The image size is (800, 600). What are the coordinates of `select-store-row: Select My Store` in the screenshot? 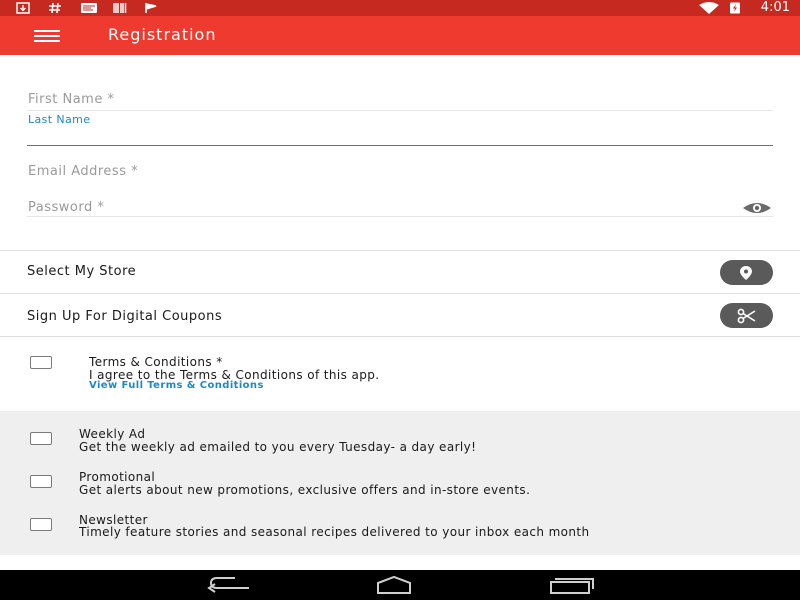 It's located at (400, 272).